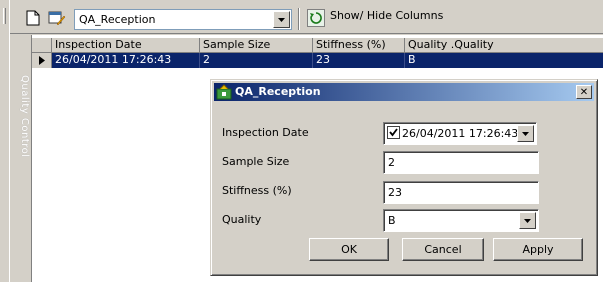 This screenshot has width=603, height=282. Describe the element at coordinates (126, 60) in the screenshot. I see `cell-inspection-date: 26/04/2011 17:26:43` at that location.